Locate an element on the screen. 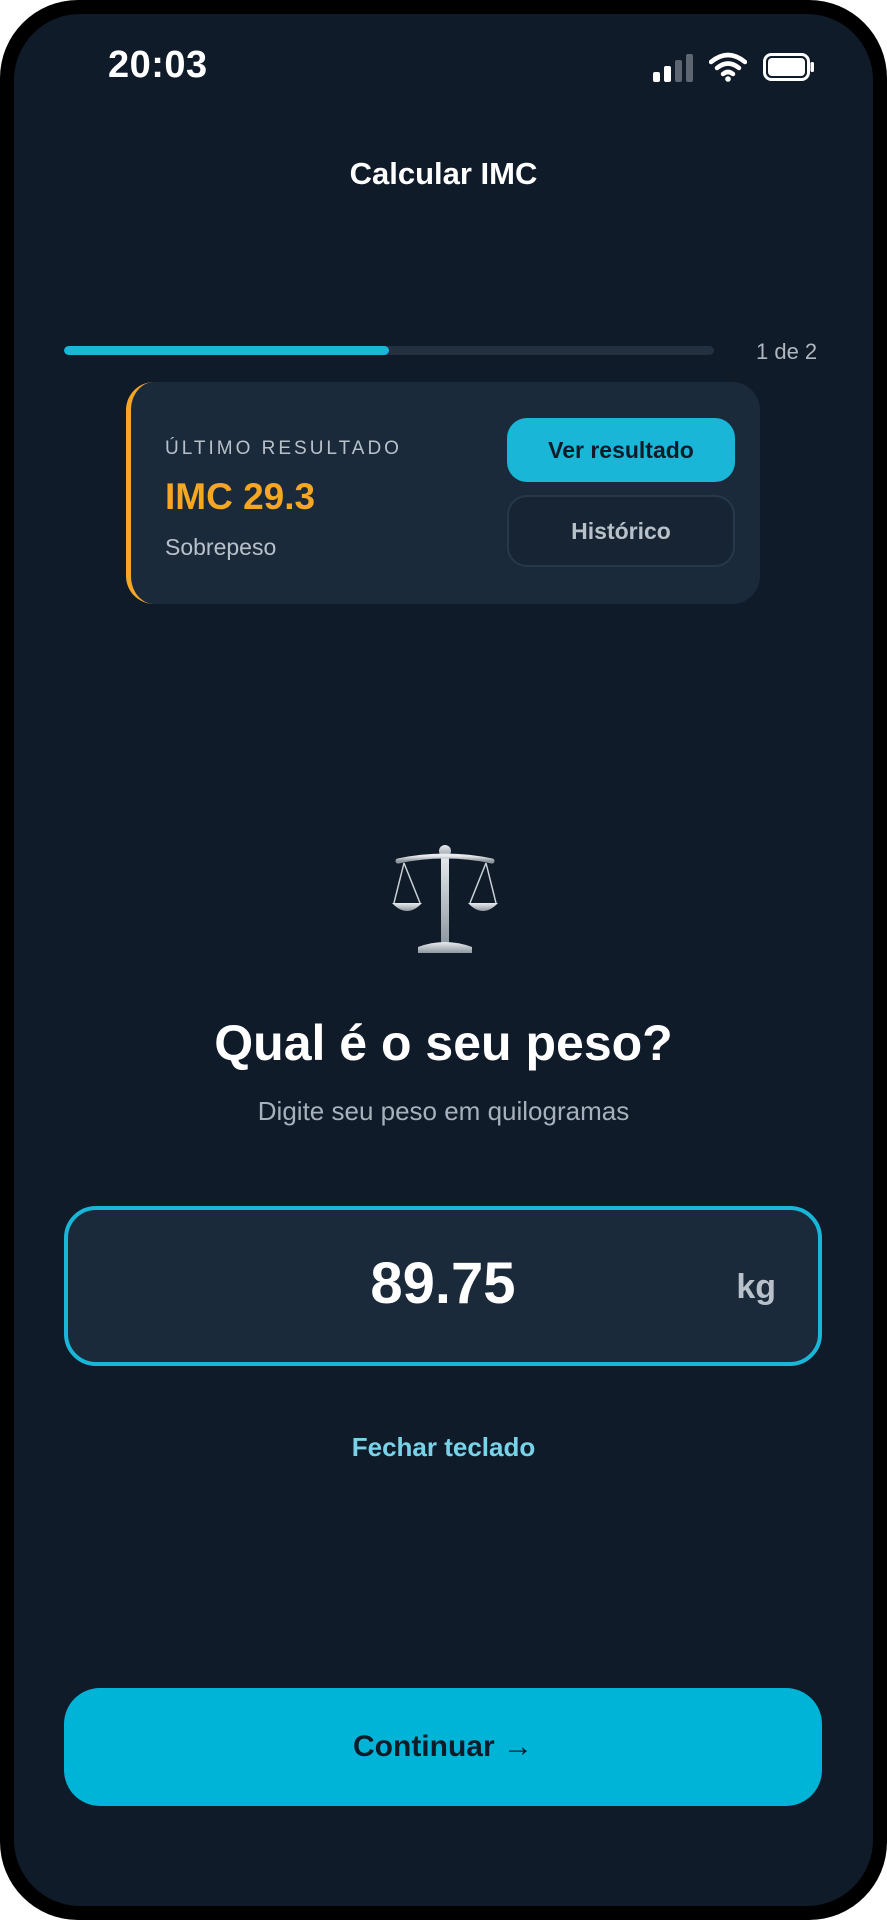  view-result-button: Ver resultado is located at coordinates (621, 450).